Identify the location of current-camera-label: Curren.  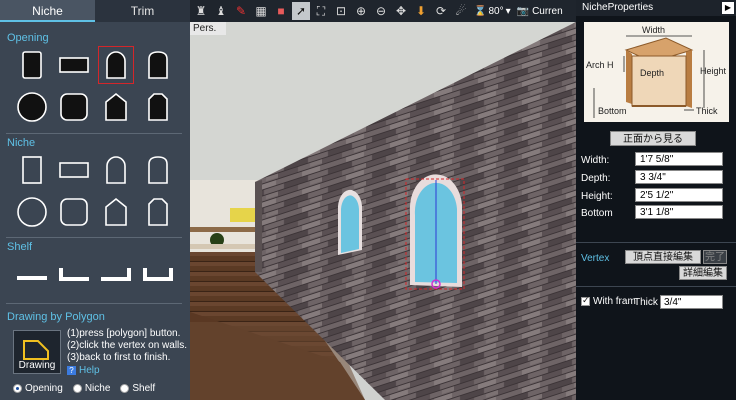
(547, 11).